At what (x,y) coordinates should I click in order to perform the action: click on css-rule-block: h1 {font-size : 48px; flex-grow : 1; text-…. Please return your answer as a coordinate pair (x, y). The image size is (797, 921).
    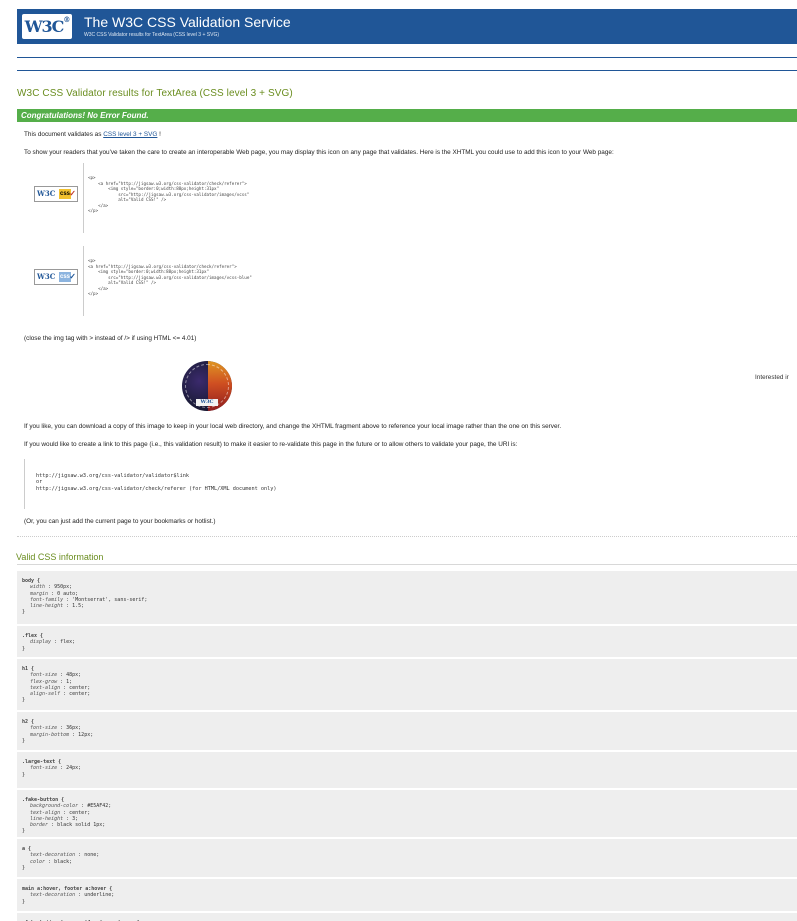
    Looking at the image, I should click on (407, 685).